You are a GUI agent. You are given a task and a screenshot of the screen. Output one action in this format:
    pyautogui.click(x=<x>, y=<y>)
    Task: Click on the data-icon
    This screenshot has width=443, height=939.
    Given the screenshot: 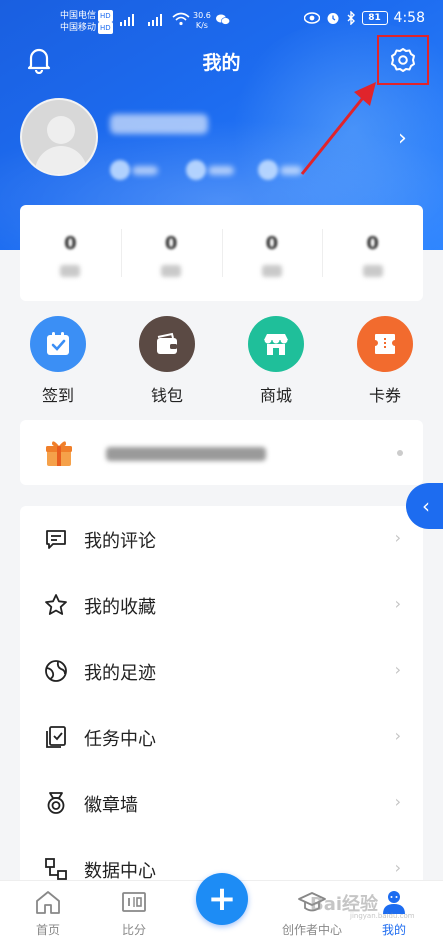 What is the action you would take?
    pyautogui.click(x=56, y=869)
    